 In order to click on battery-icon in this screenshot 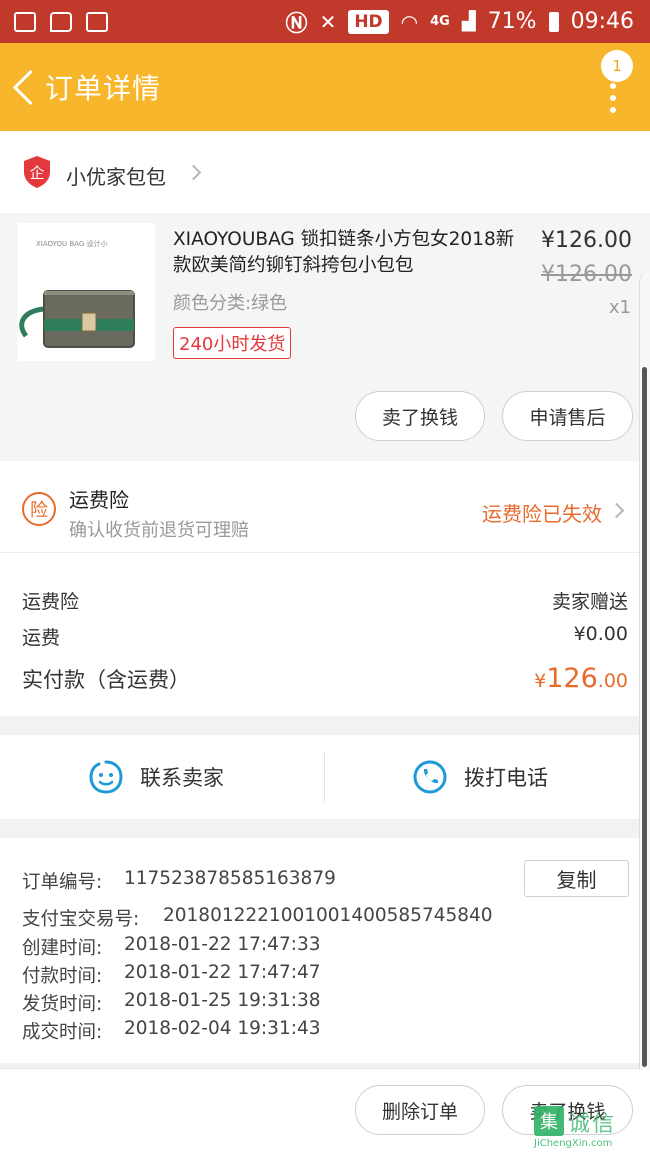, I will do `click(553, 21)`.